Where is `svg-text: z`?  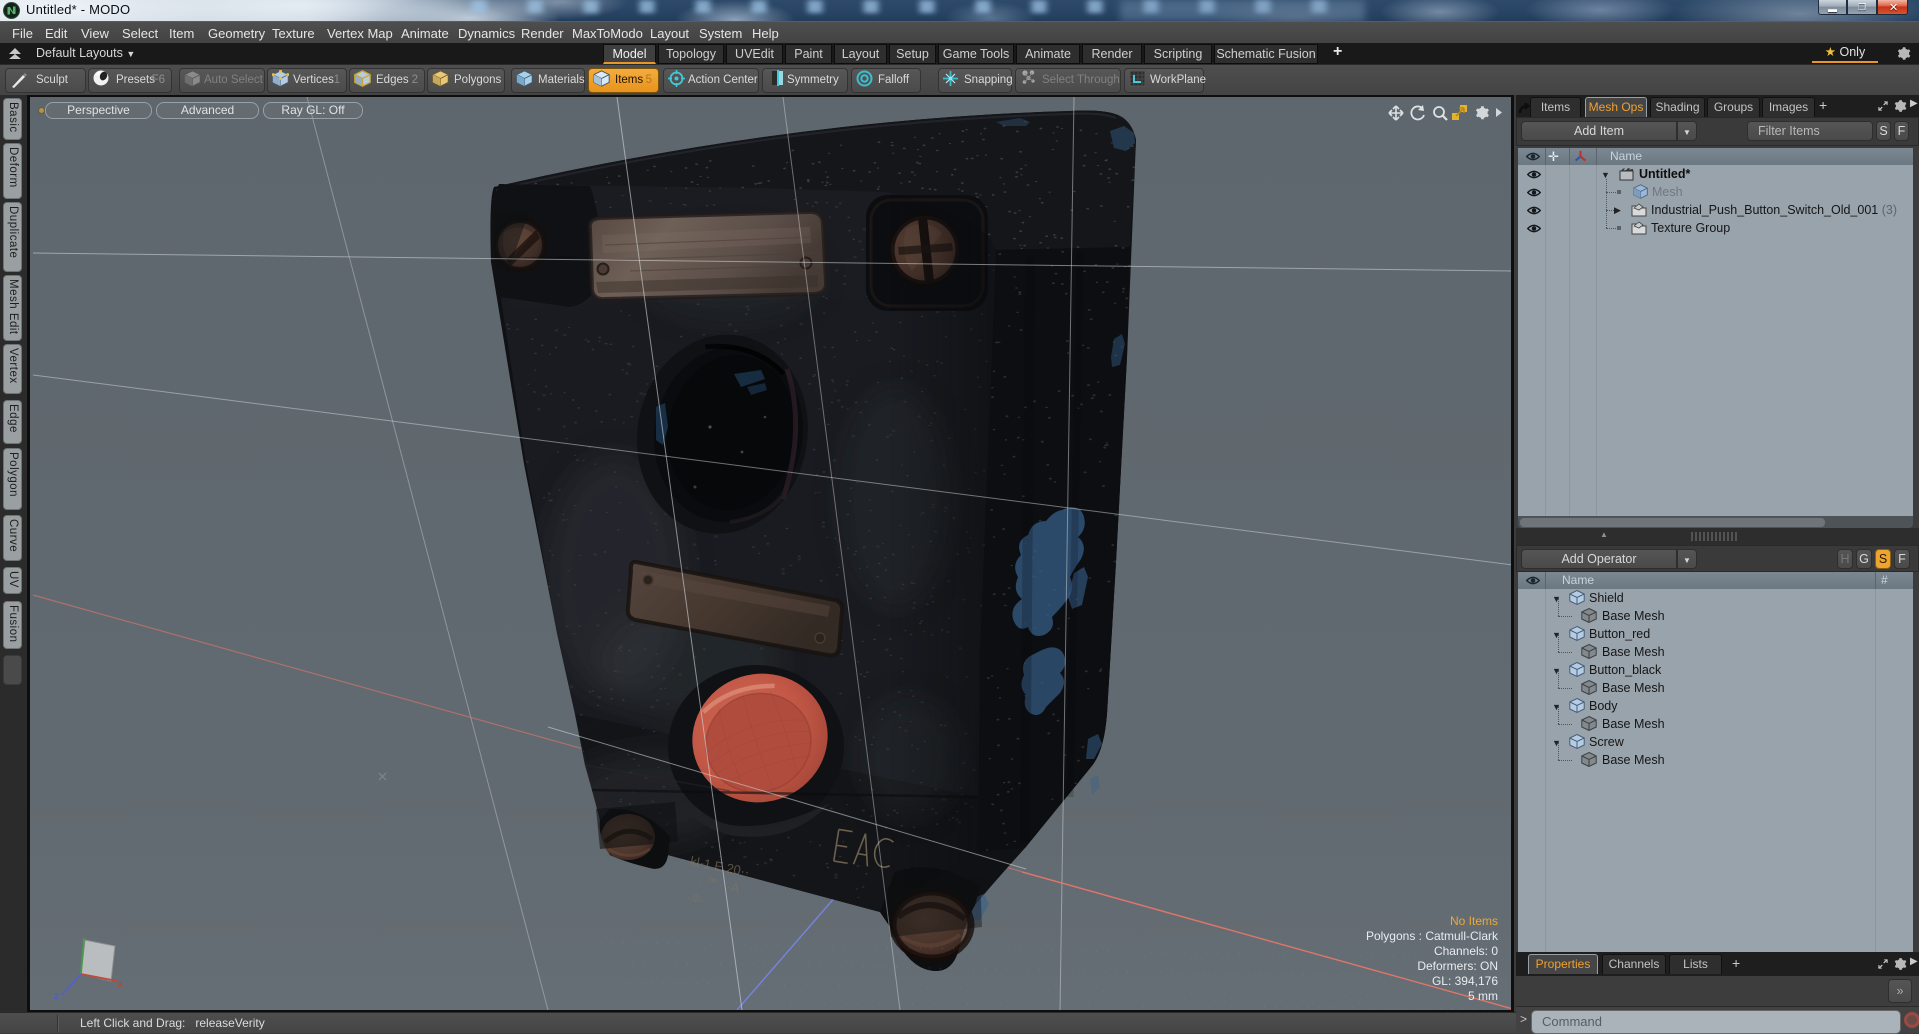 svg-text: z is located at coordinates (56, 996).